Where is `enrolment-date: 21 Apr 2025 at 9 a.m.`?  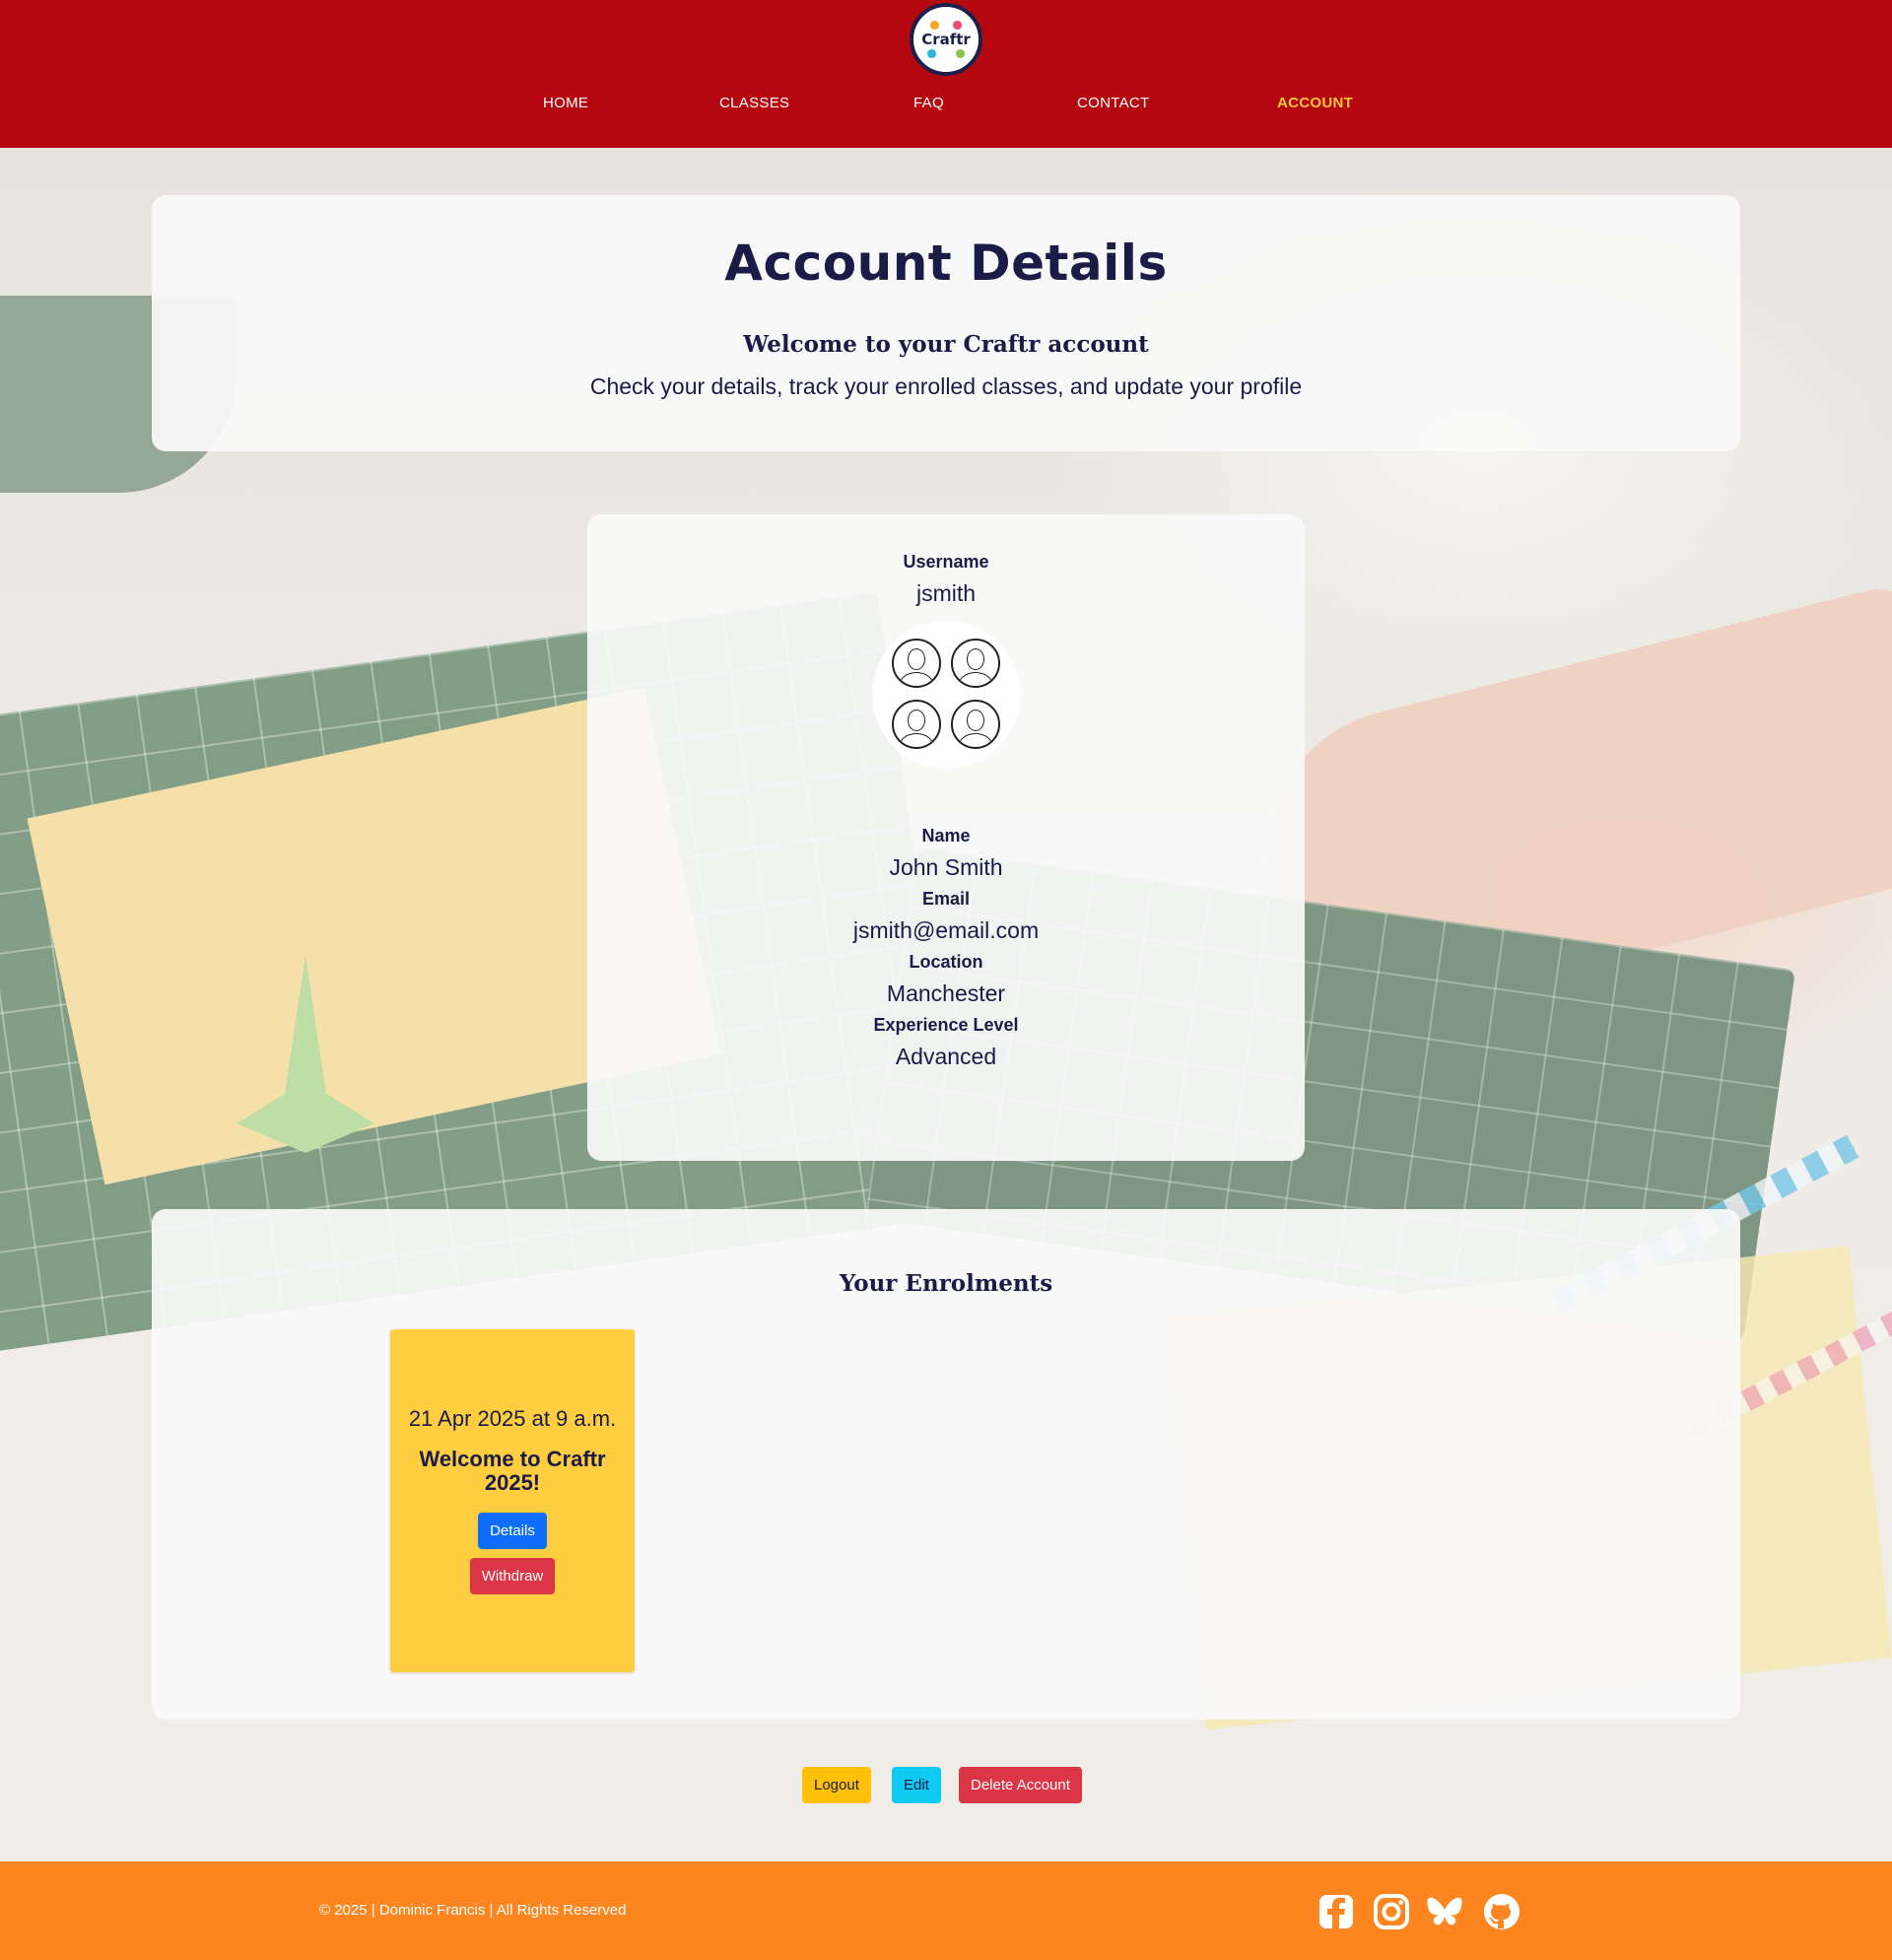
enrolment-date: 21 Apr 2025 at 9 a.m. is located at coordinates (512, 1418).